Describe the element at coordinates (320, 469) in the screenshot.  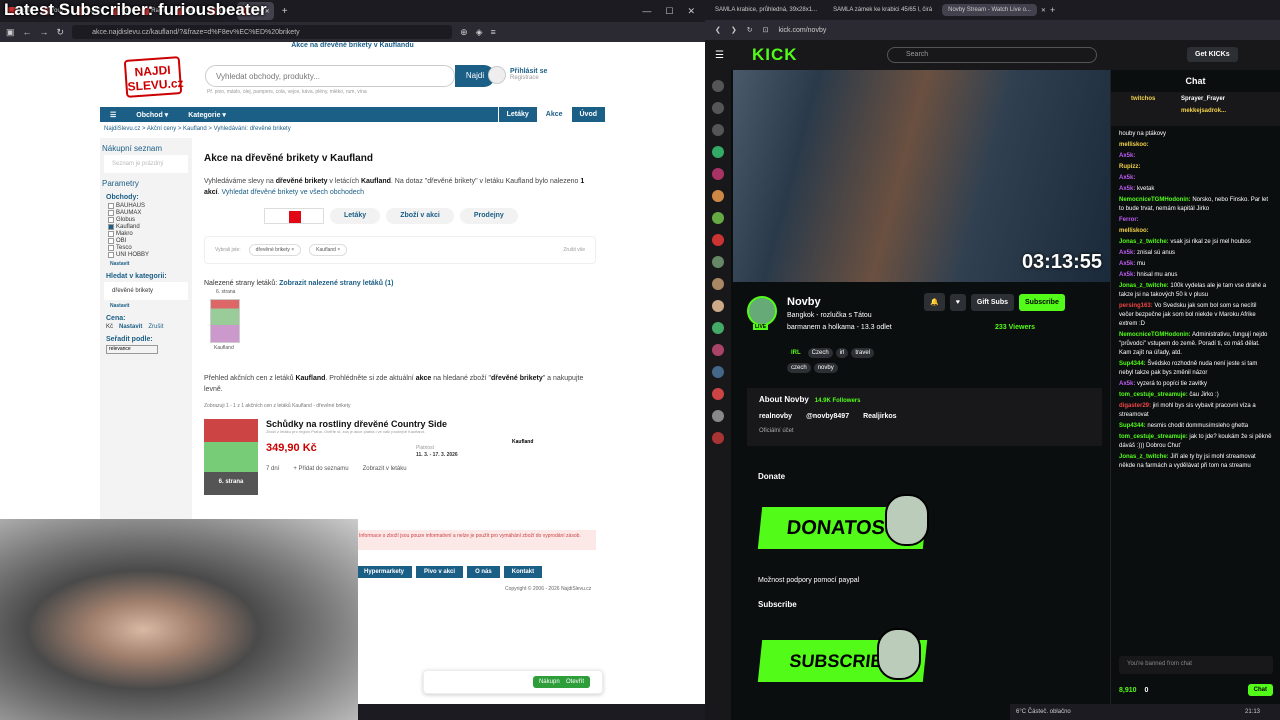
I see `add-to-list-button: + Přidat do seznamu` at that location.